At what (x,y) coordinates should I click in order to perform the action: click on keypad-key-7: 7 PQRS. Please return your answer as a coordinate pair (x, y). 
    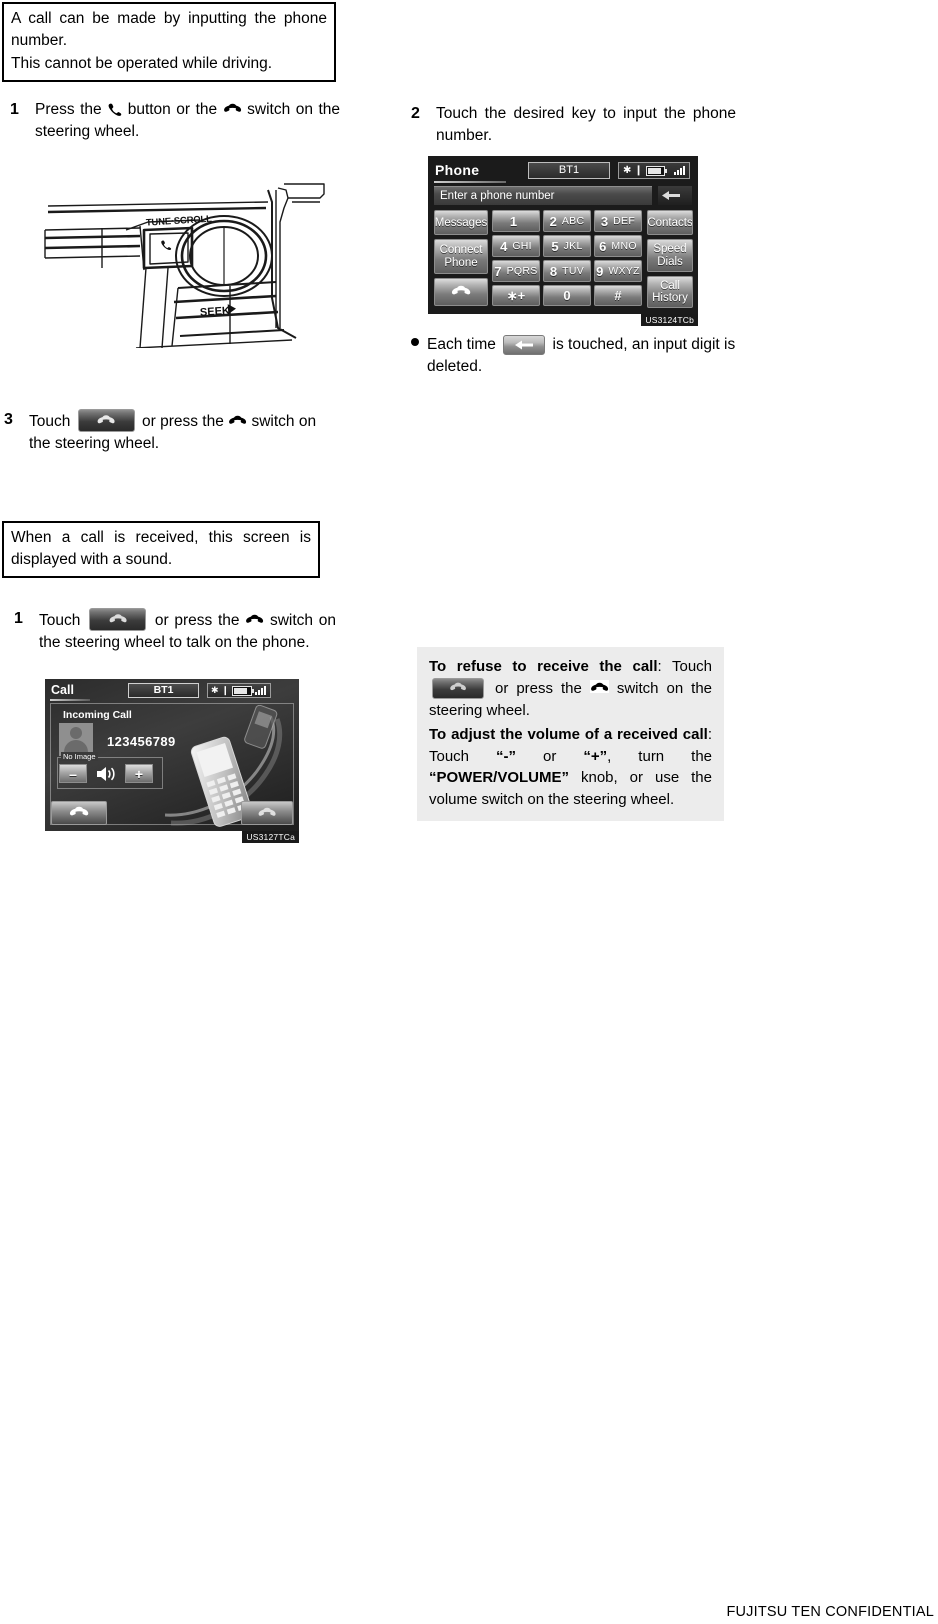
    Looking at the image, I should click on (516, 271).